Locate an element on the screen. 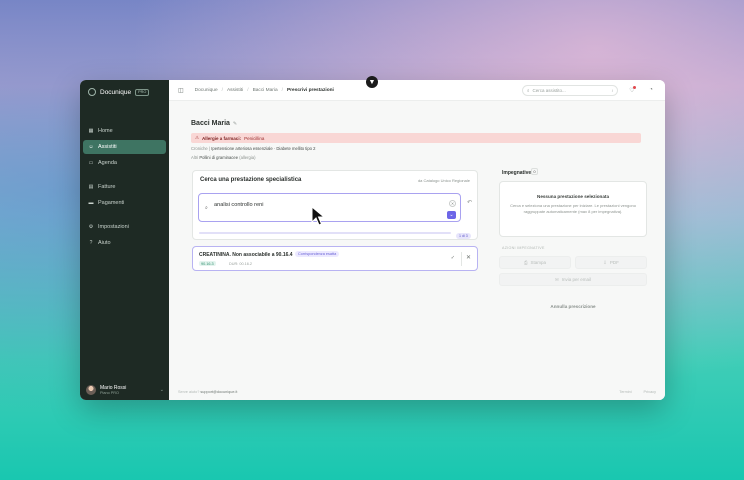 The width and height of the screenshot is (744, 480). person-icon: ☺ is located at coordinates (91, 147).